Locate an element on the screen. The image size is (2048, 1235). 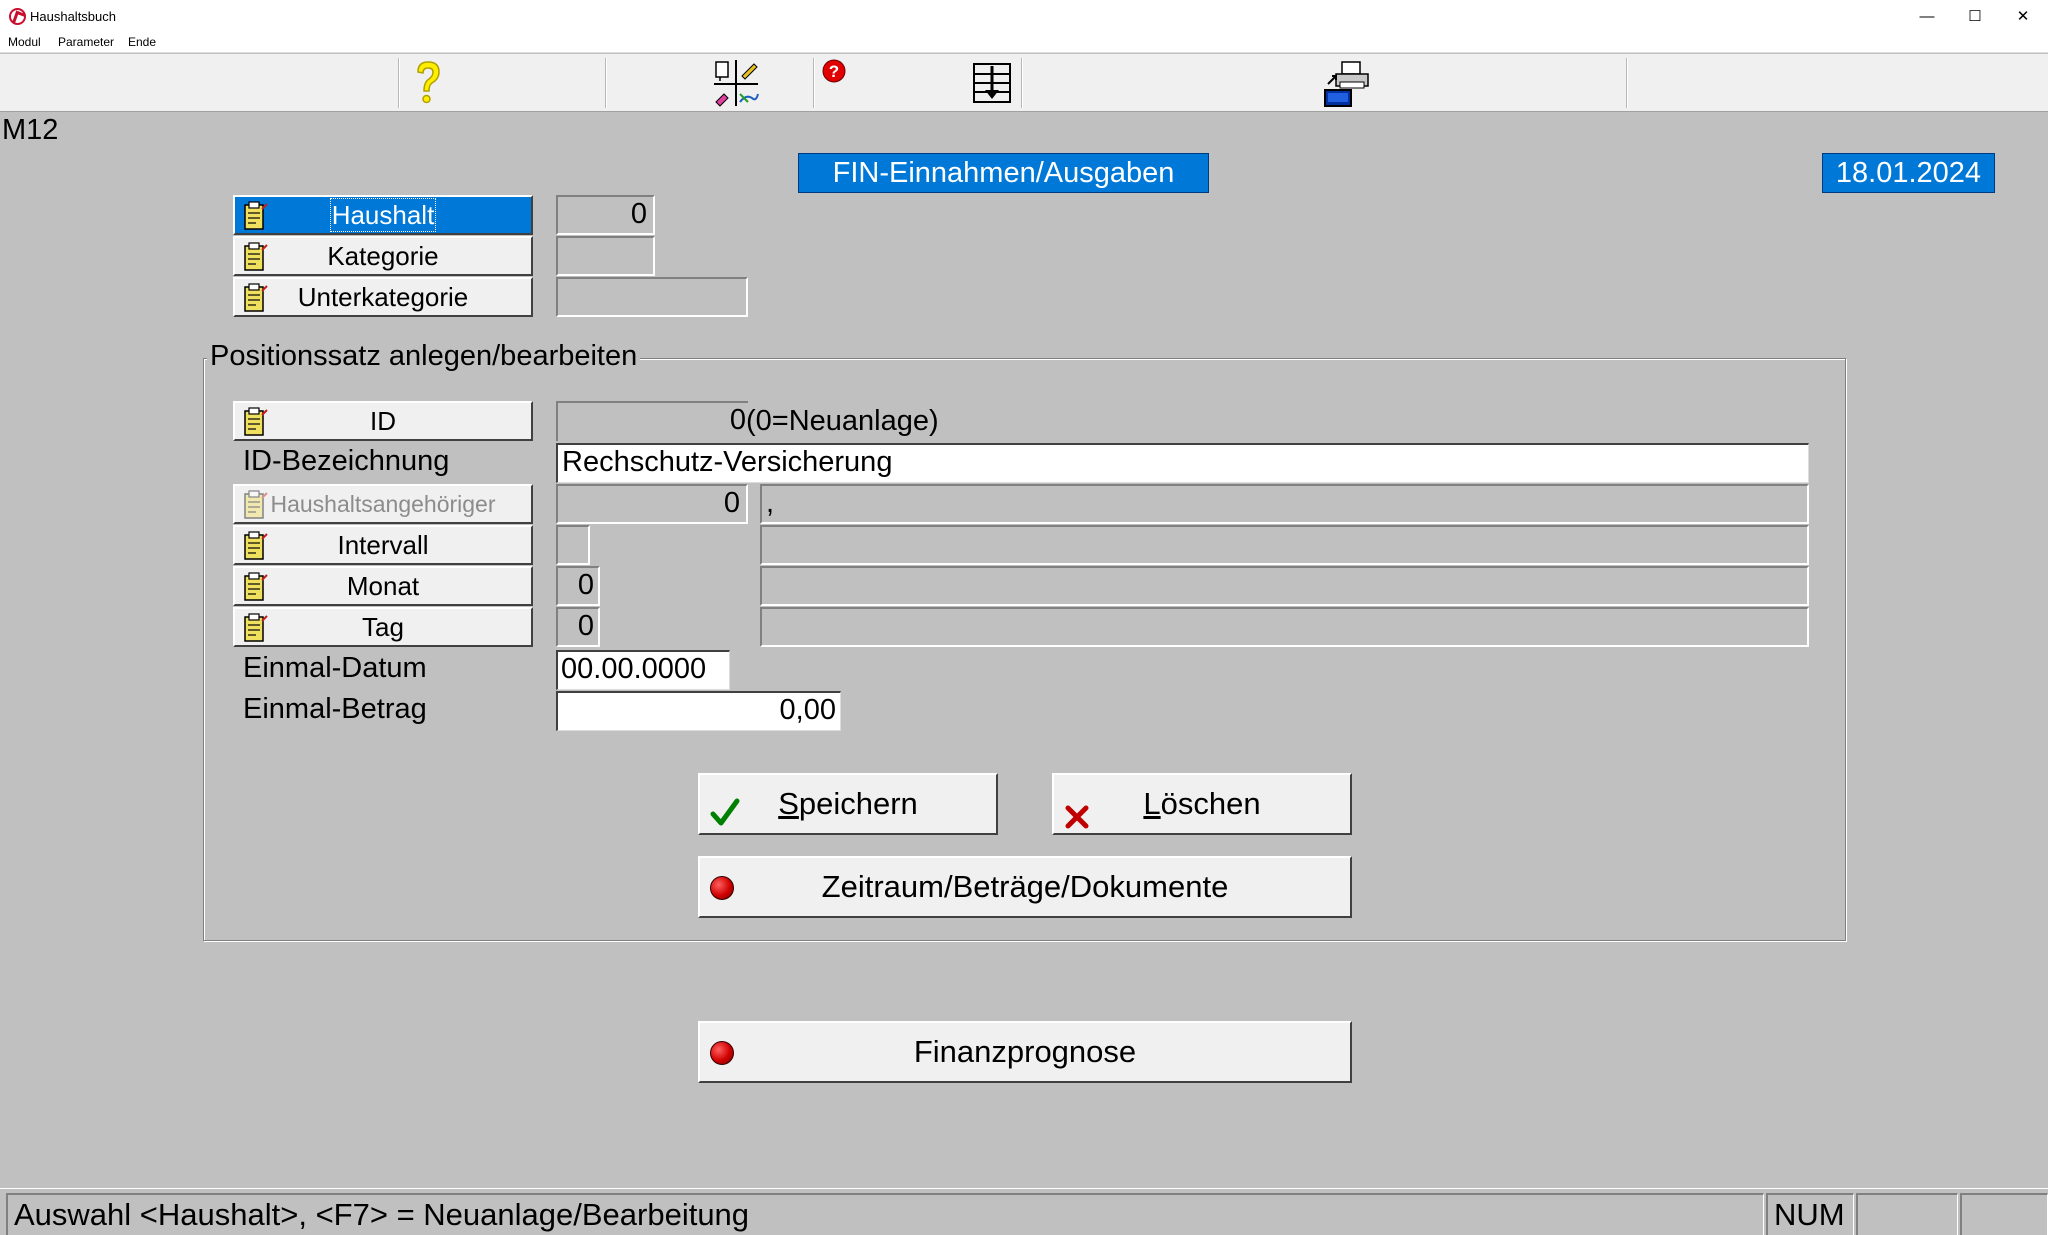
einmal-betrag-input: 0,00 is located at coordinates (698, 711).